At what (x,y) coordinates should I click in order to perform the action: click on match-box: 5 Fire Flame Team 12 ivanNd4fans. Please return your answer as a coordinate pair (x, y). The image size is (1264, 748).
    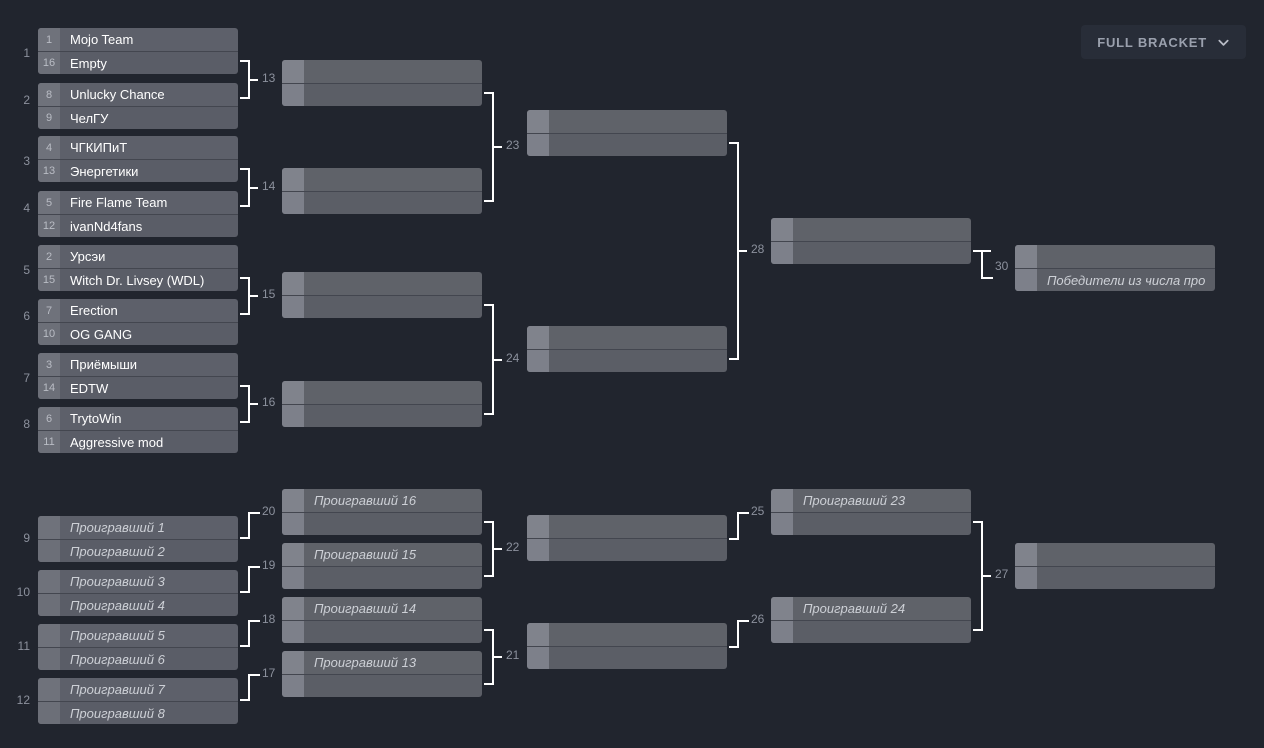
    Looking at the image, I should click on (138, 214).